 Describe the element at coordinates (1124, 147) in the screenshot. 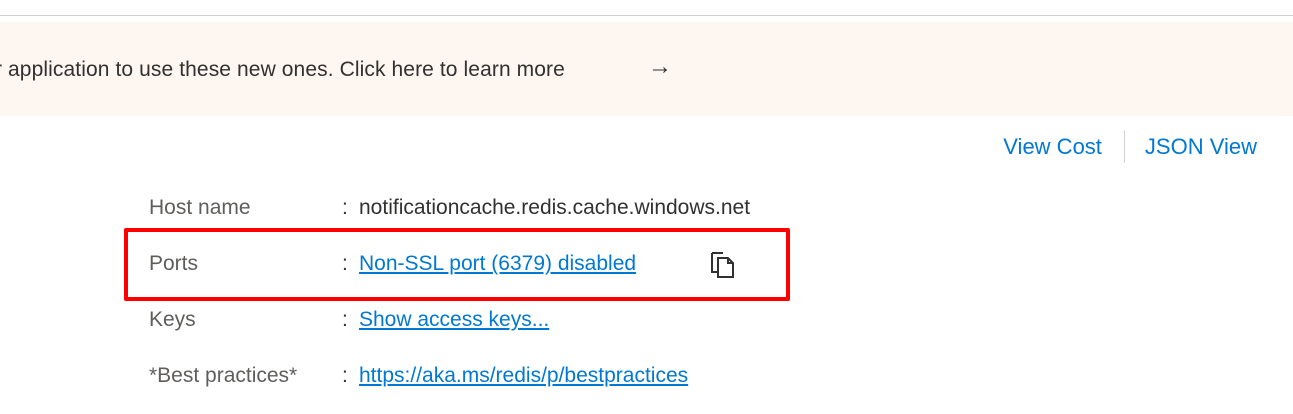

I see `toolbar-separator` at that location.